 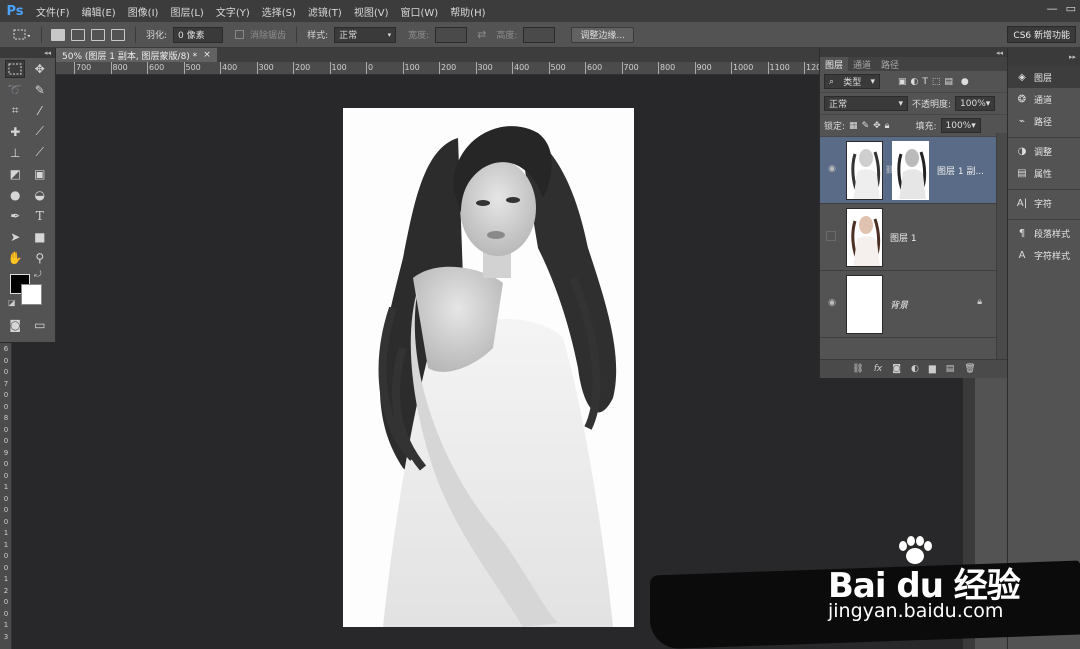 What do you see at coordinates (866, 103) in the screenshot?
I see `blend-mode-select: 正常 ▾` at bounding box center [866, 103].